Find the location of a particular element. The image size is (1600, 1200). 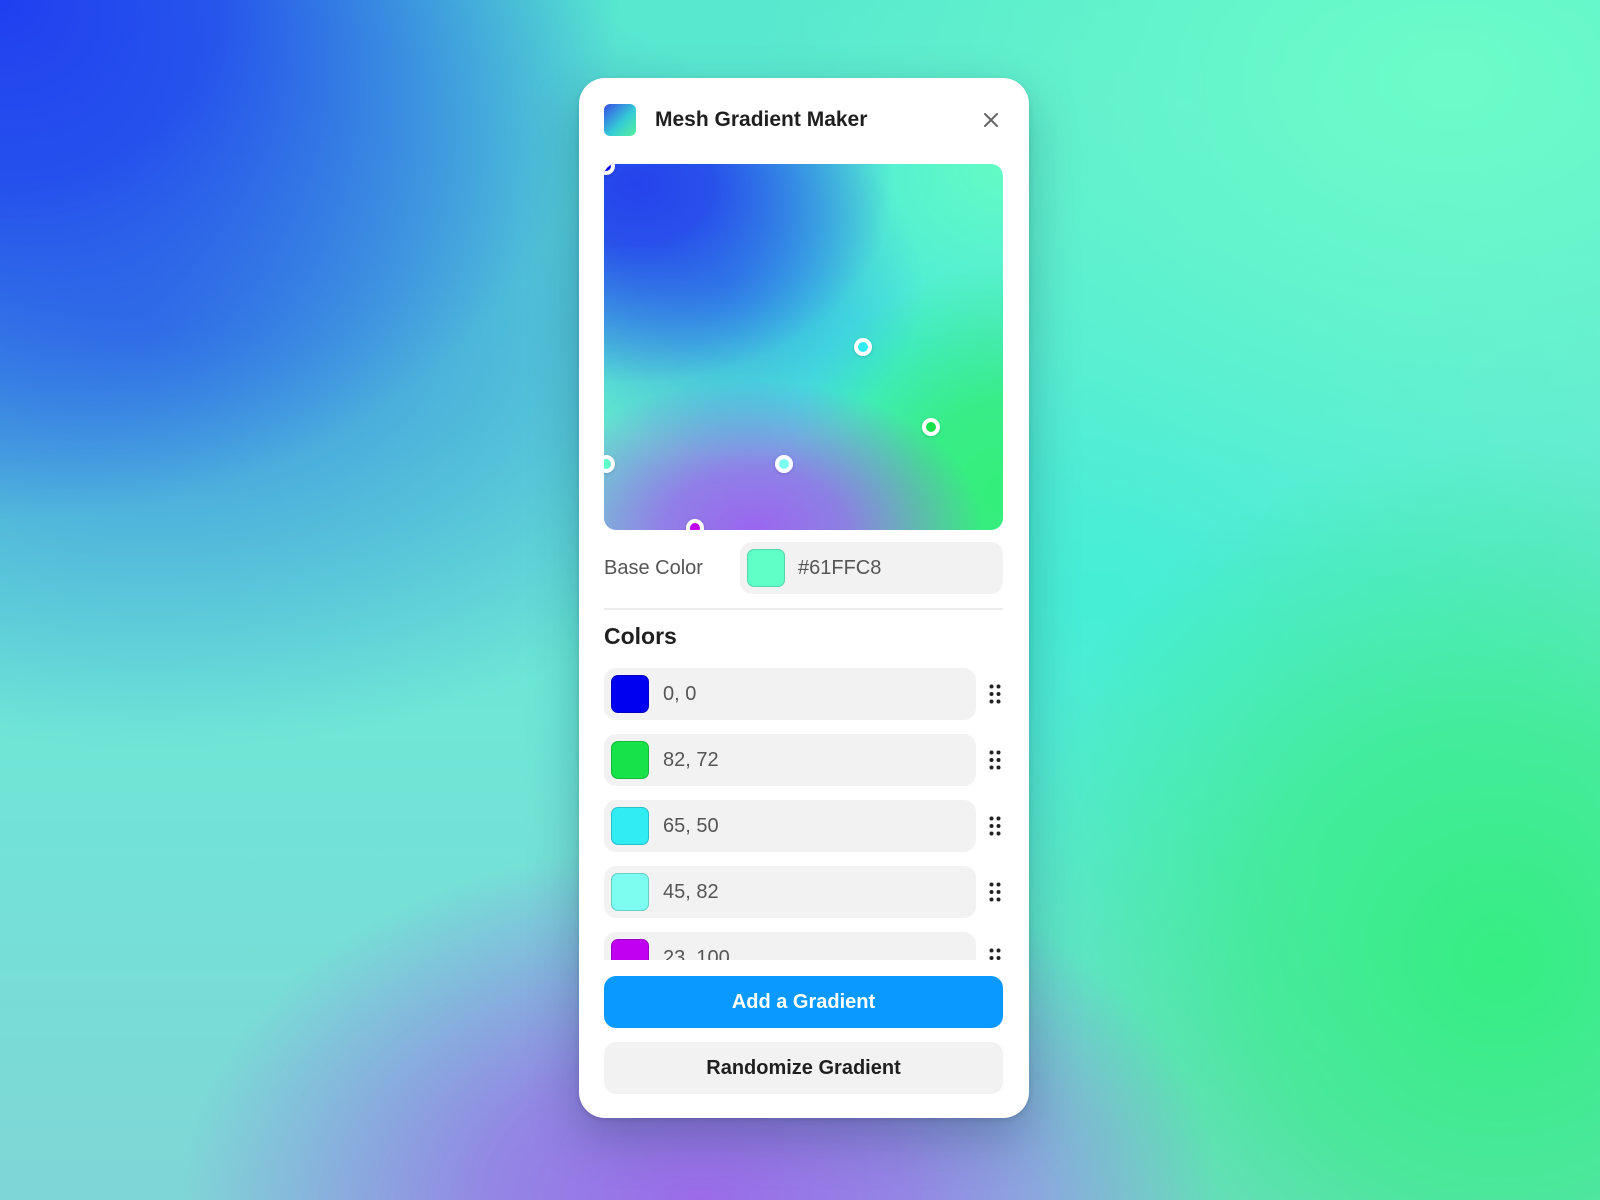

base-color-swatch is located at coordinates (766, 568).